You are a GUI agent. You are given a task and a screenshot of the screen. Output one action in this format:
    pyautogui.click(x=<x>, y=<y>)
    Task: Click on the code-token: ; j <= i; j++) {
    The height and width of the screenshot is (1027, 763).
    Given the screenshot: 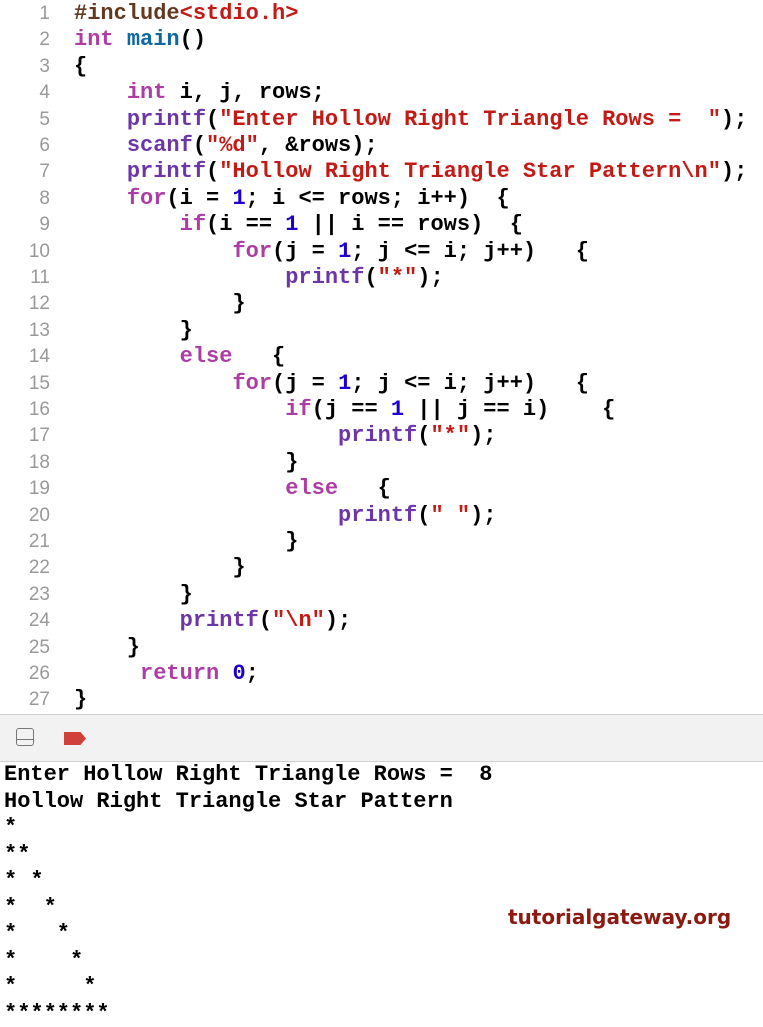 What is the action you would take?
    pyautogui.click(x=470, y=251)
    